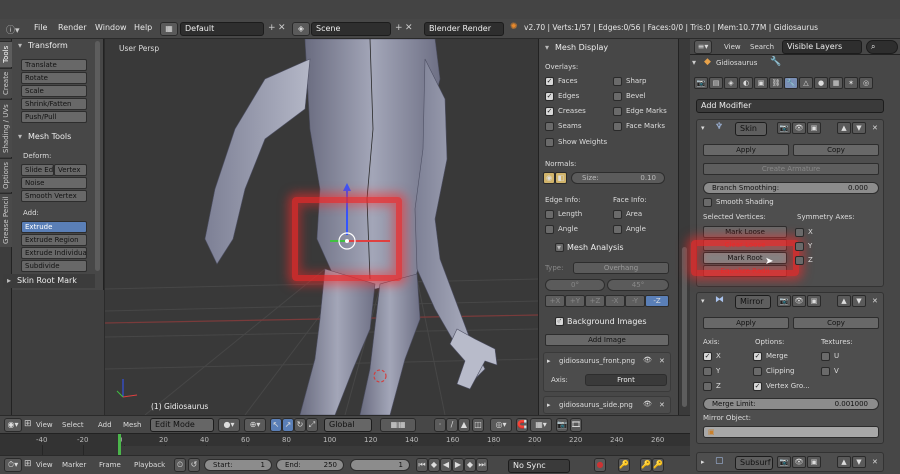 The width and height of the screenshot is (900, 474). Describe the element at coordinates (452, 425) in the screenshot. I see `edge-select-mode: /` at that location.